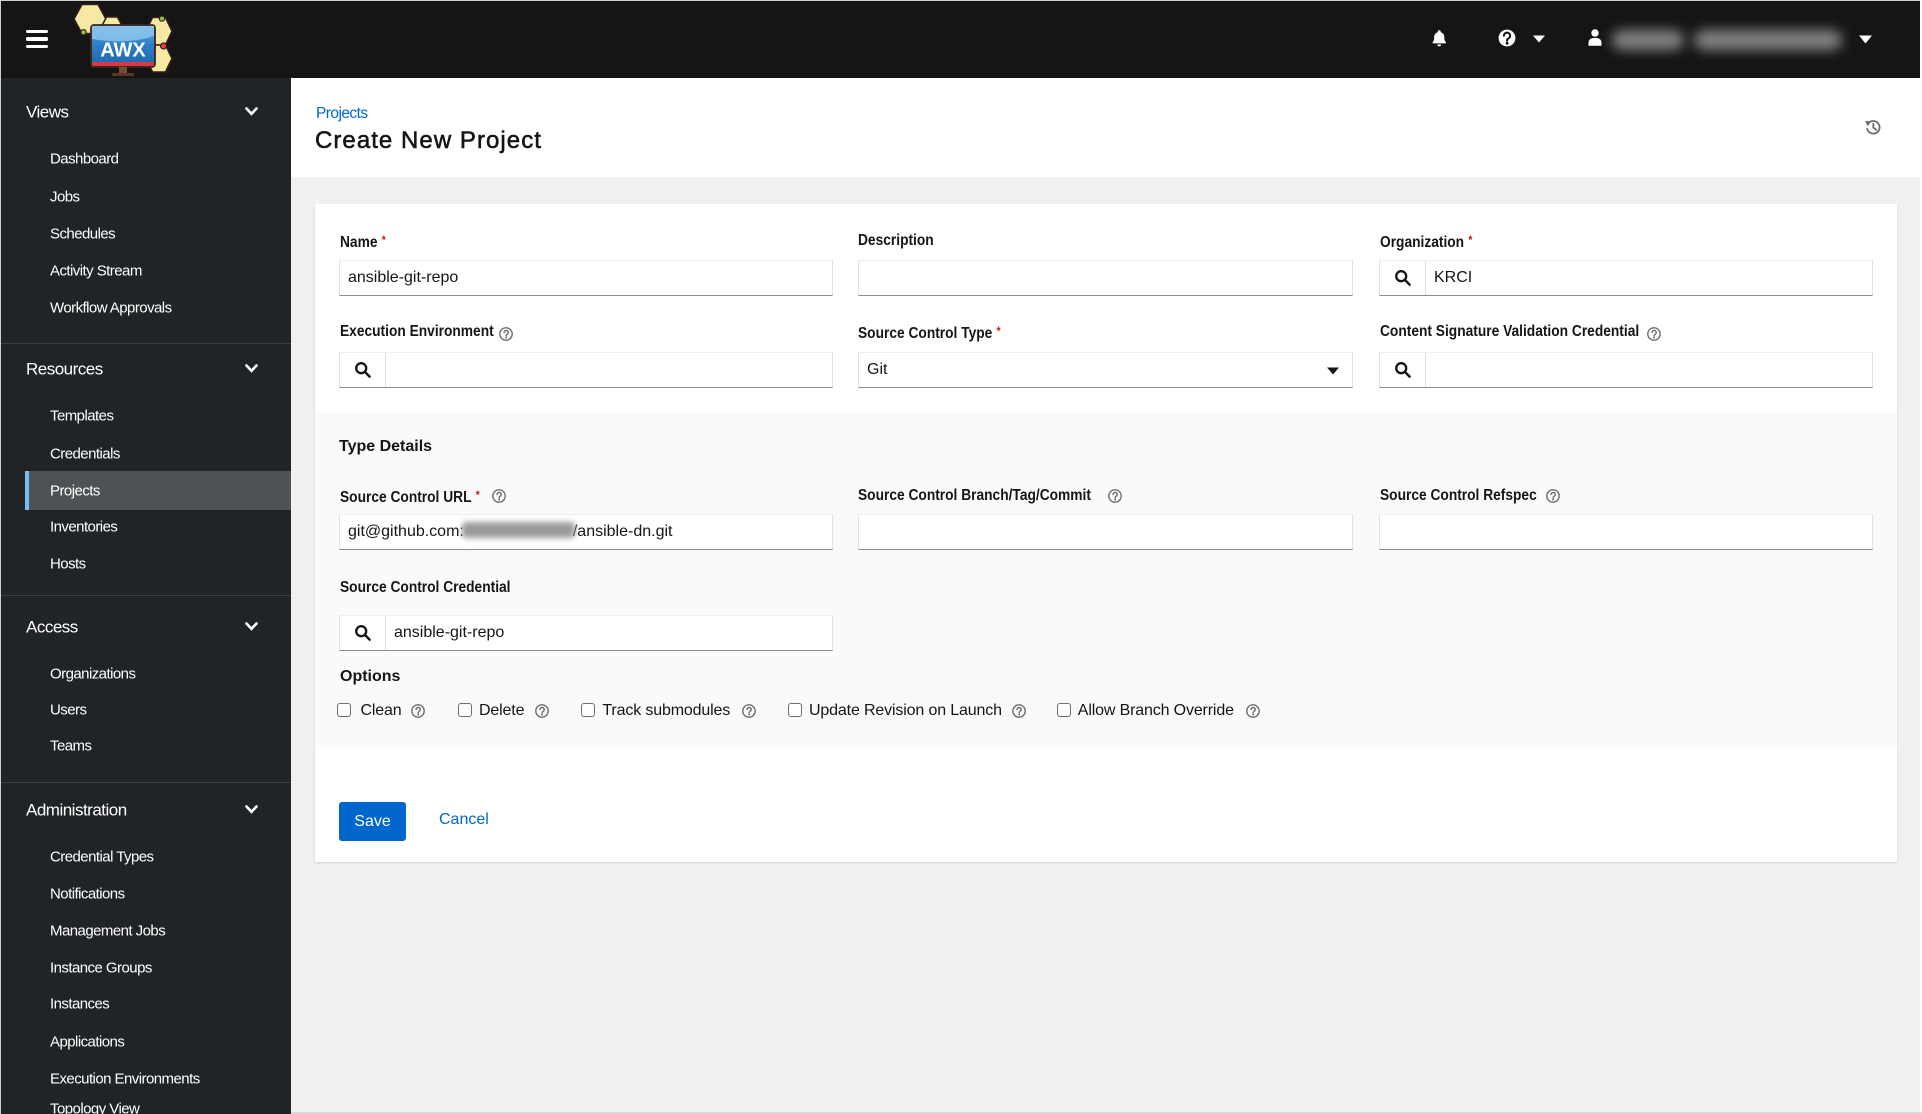 The height and width of the screenshot is (1114, 1922). Describe the element at coordinates (123, 51) in the screenshot. I see `svg-text: AWX` at that location.